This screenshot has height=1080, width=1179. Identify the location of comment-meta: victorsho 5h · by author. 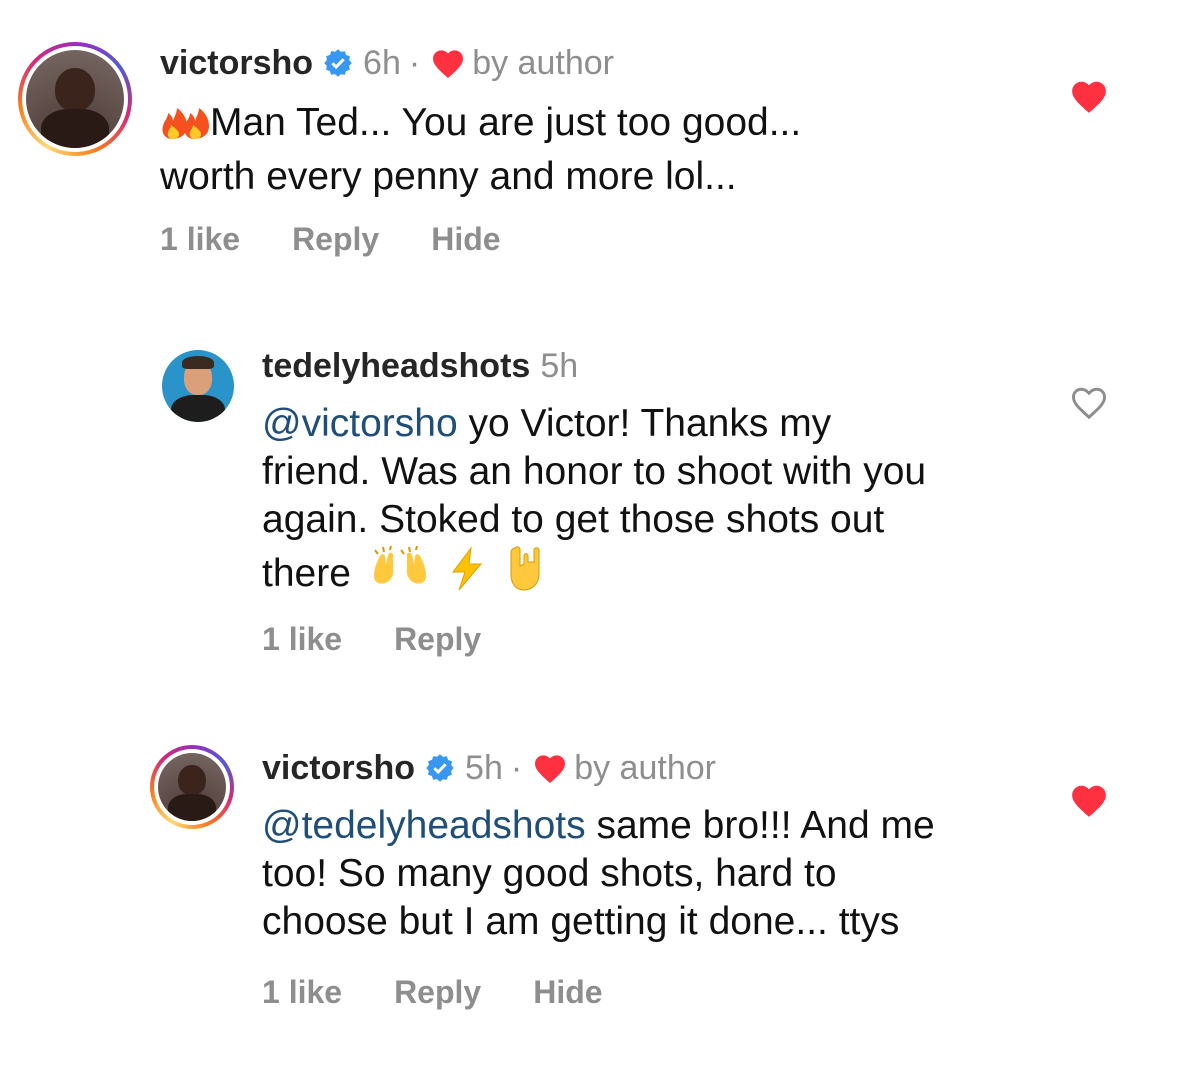
(489, 768).